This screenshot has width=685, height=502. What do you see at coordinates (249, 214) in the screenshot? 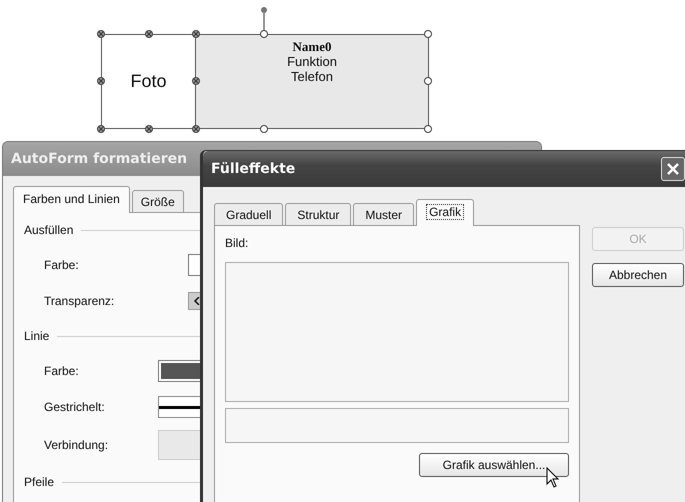
I see `tab: Graduell` at bounding box center [249, 214].